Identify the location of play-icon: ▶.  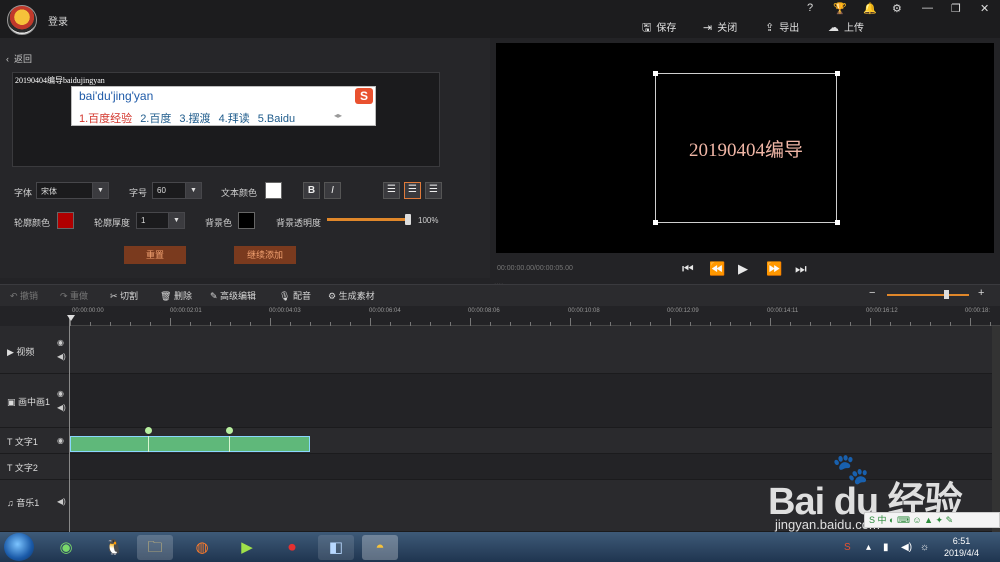
(743, 269).